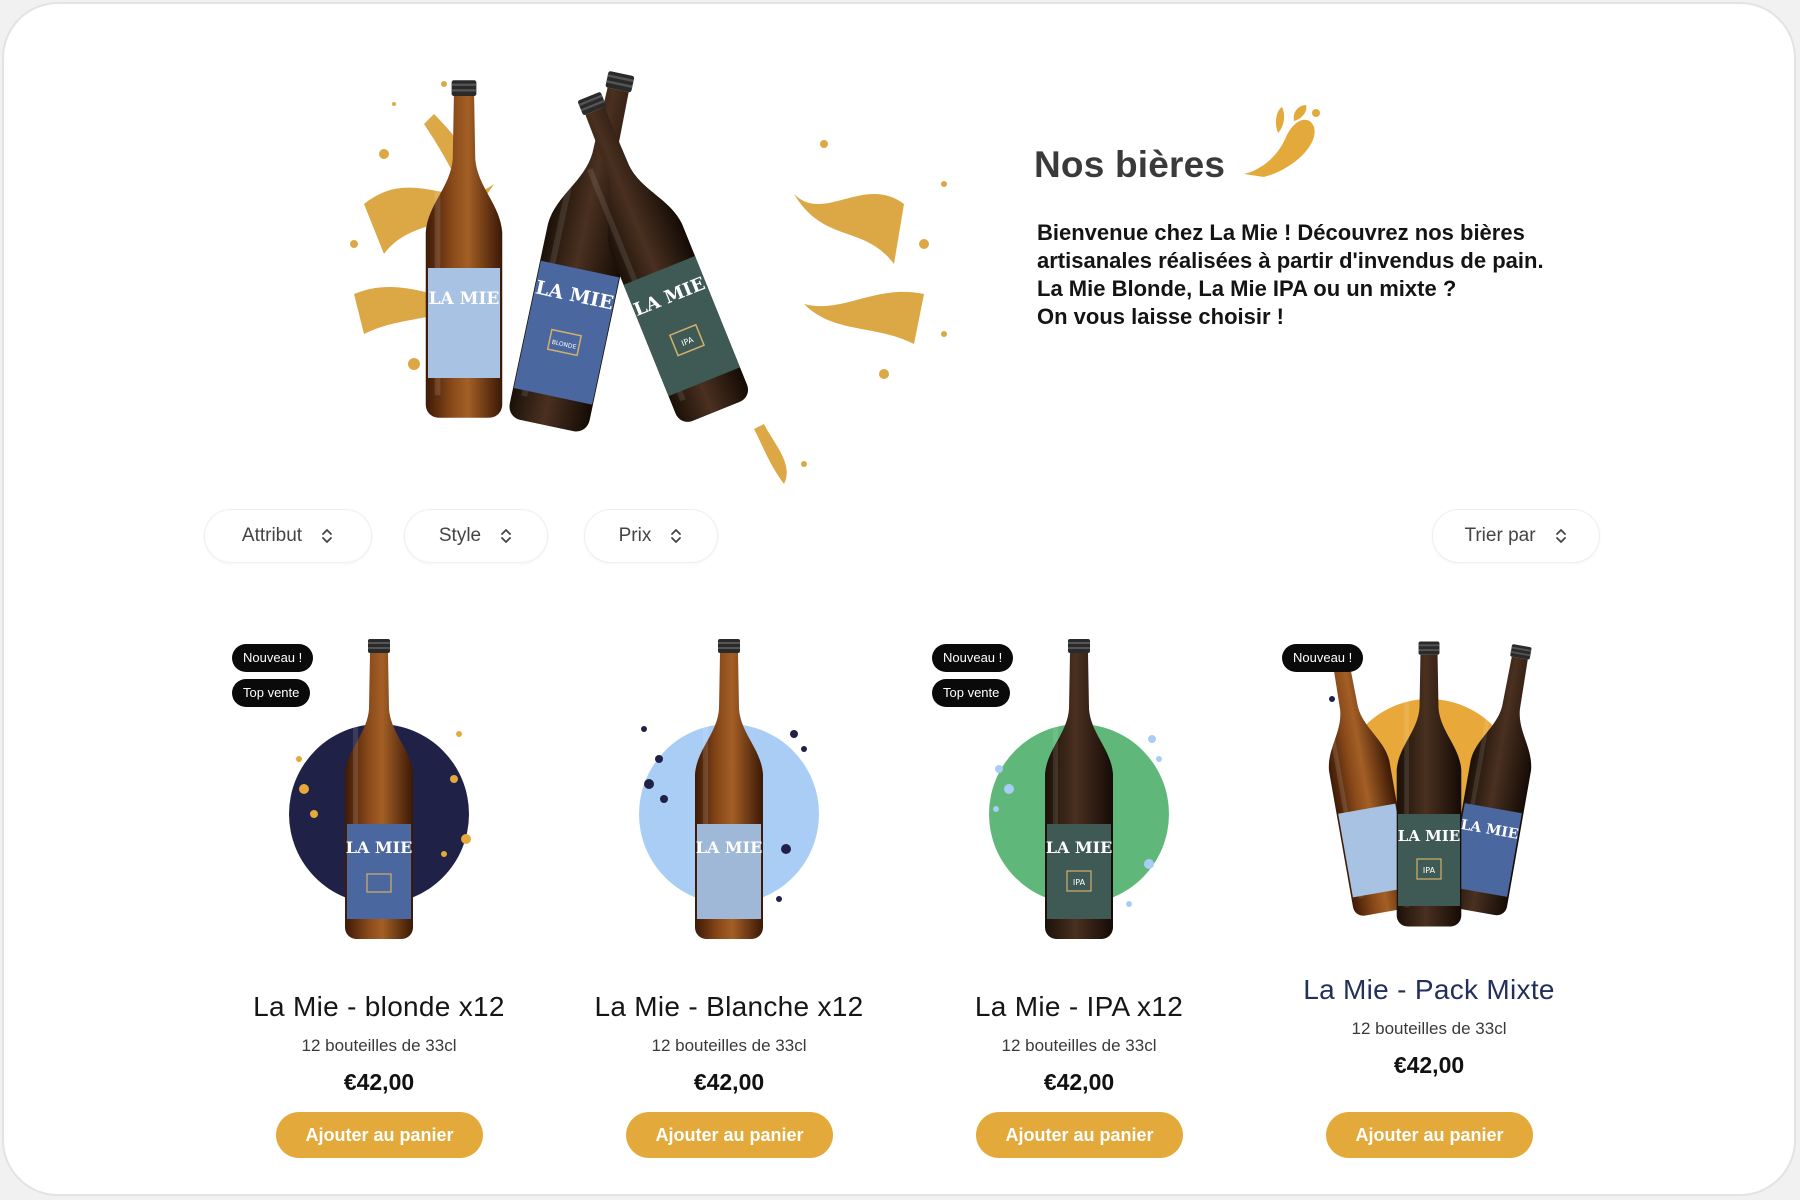  I want to click on filter-style: Style, so click(476, 536).